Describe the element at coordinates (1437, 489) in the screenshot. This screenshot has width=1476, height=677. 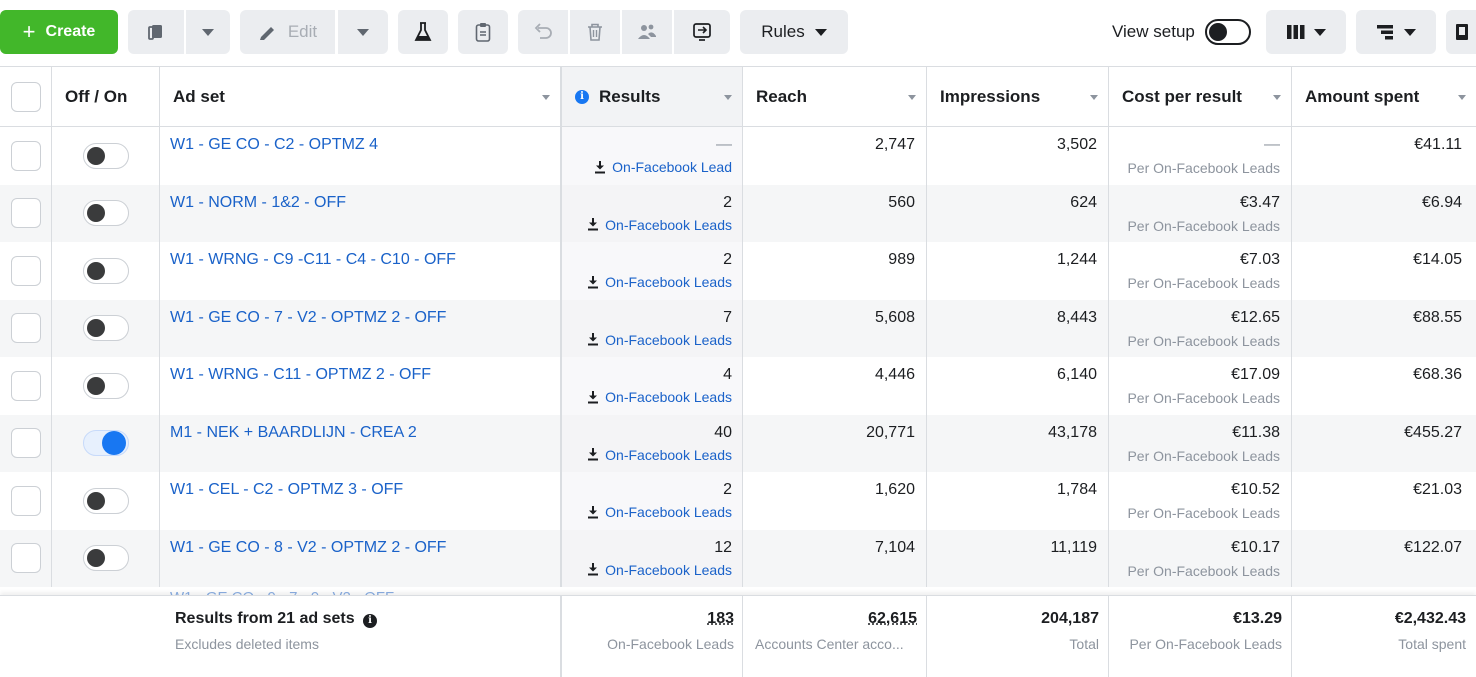
I see `amount-value: €21.03` at that location.